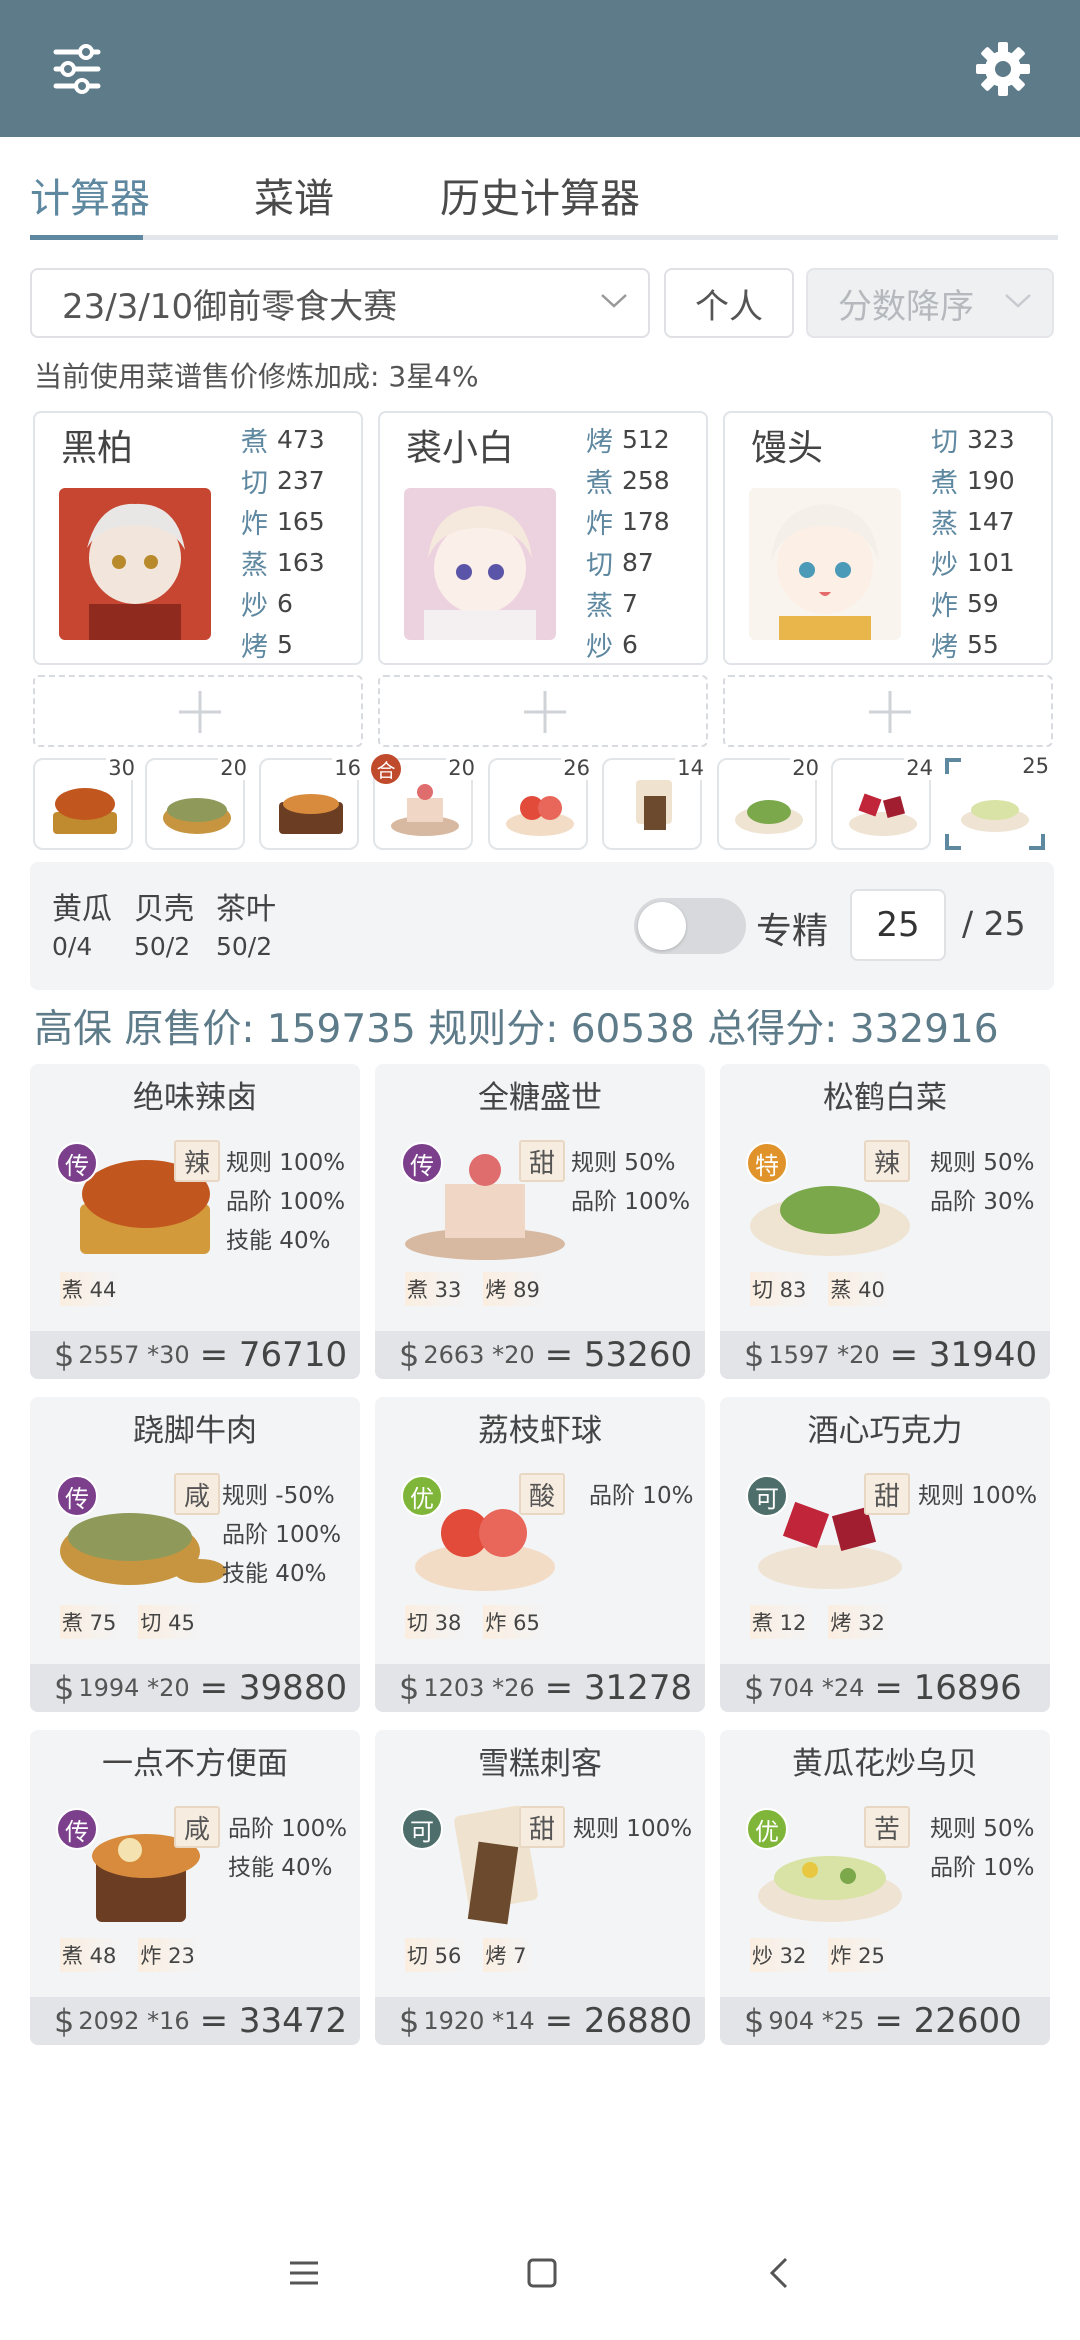 This screenshot has height=2340, width=1080. I want to click on dish-icon: 14, so click(654, 803).